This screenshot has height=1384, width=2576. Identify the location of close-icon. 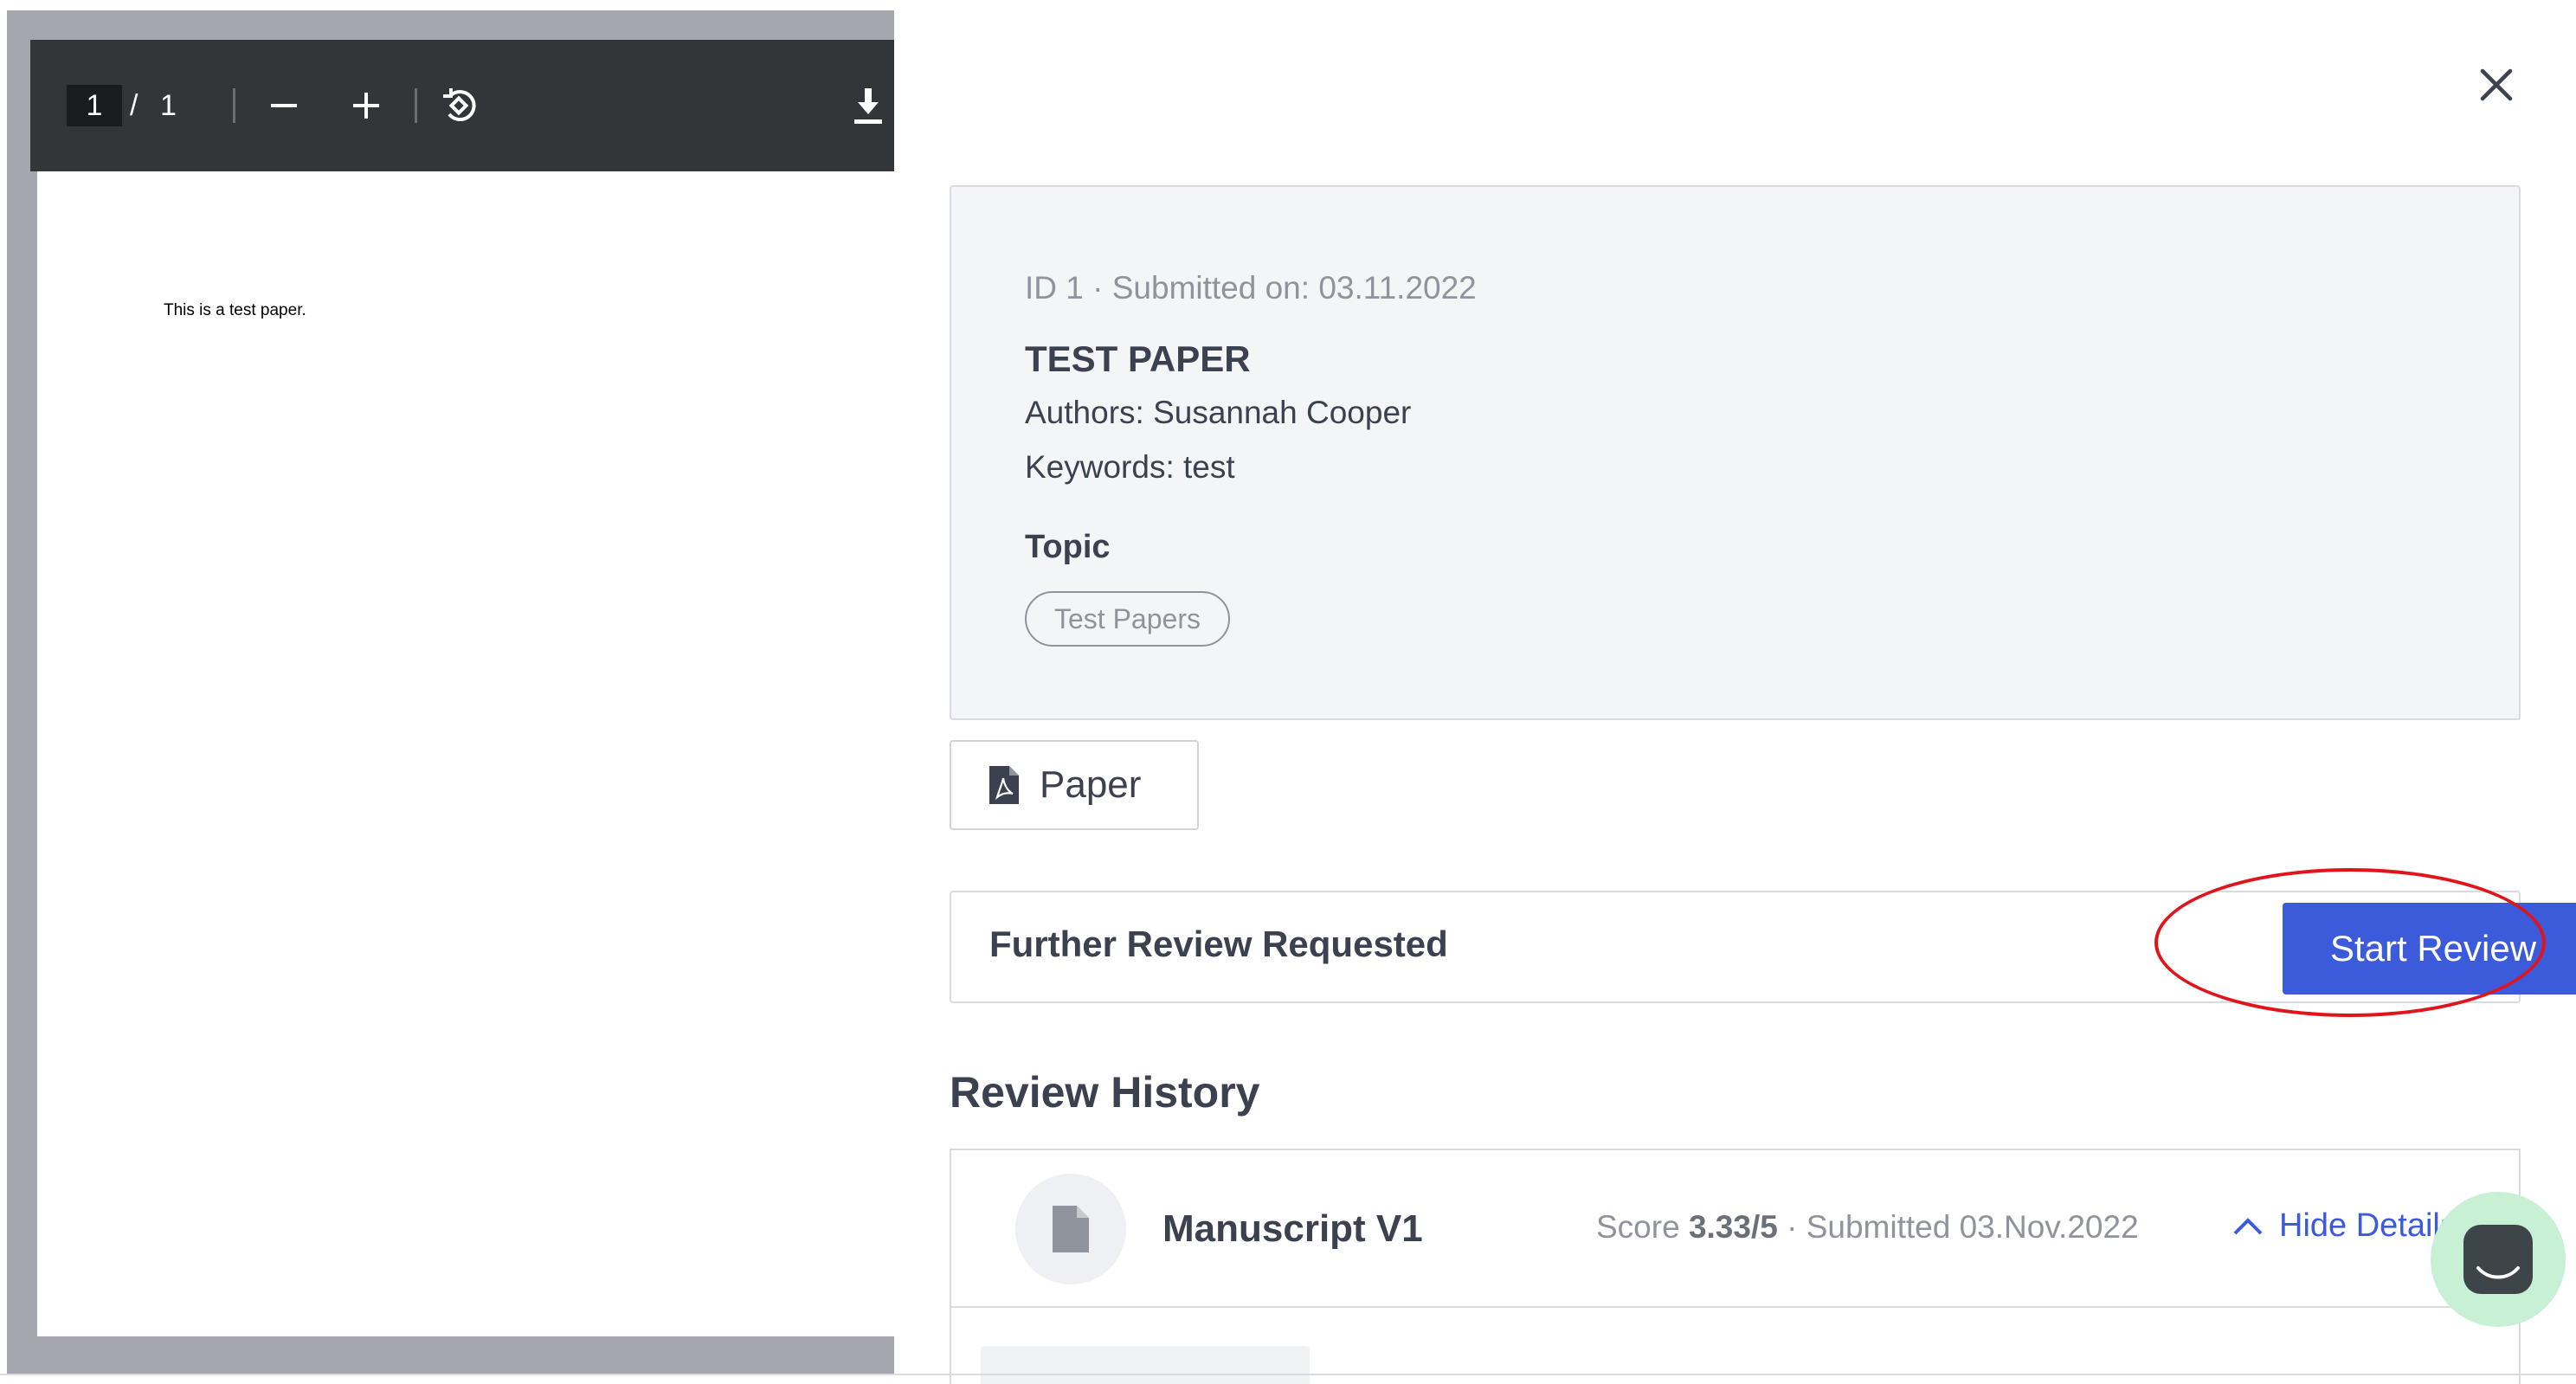
(2496, 84).